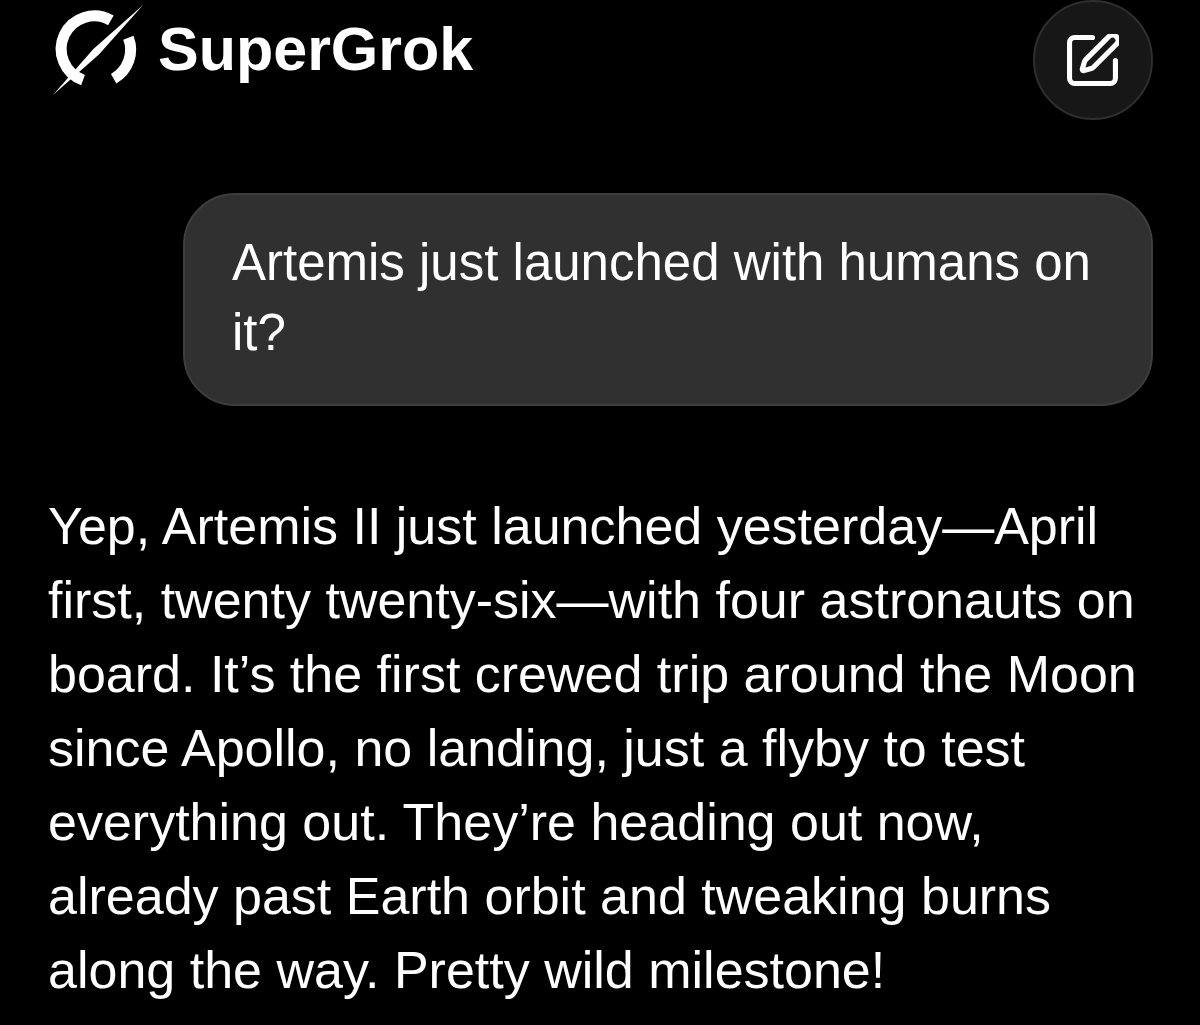  Describe the element at coordinates (98, 50) in the screenshot. I see `logo-icon` at that location.